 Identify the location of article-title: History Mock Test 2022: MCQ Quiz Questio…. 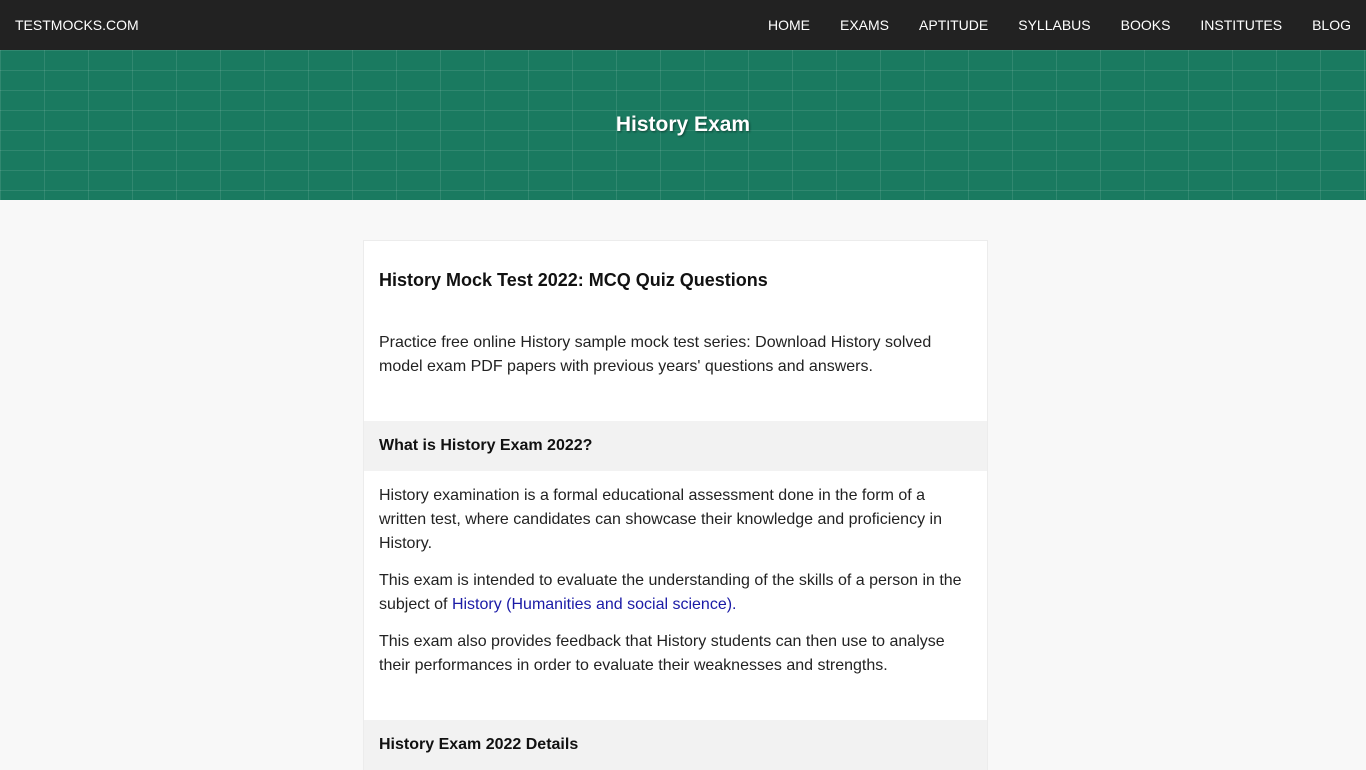
(573, 280).